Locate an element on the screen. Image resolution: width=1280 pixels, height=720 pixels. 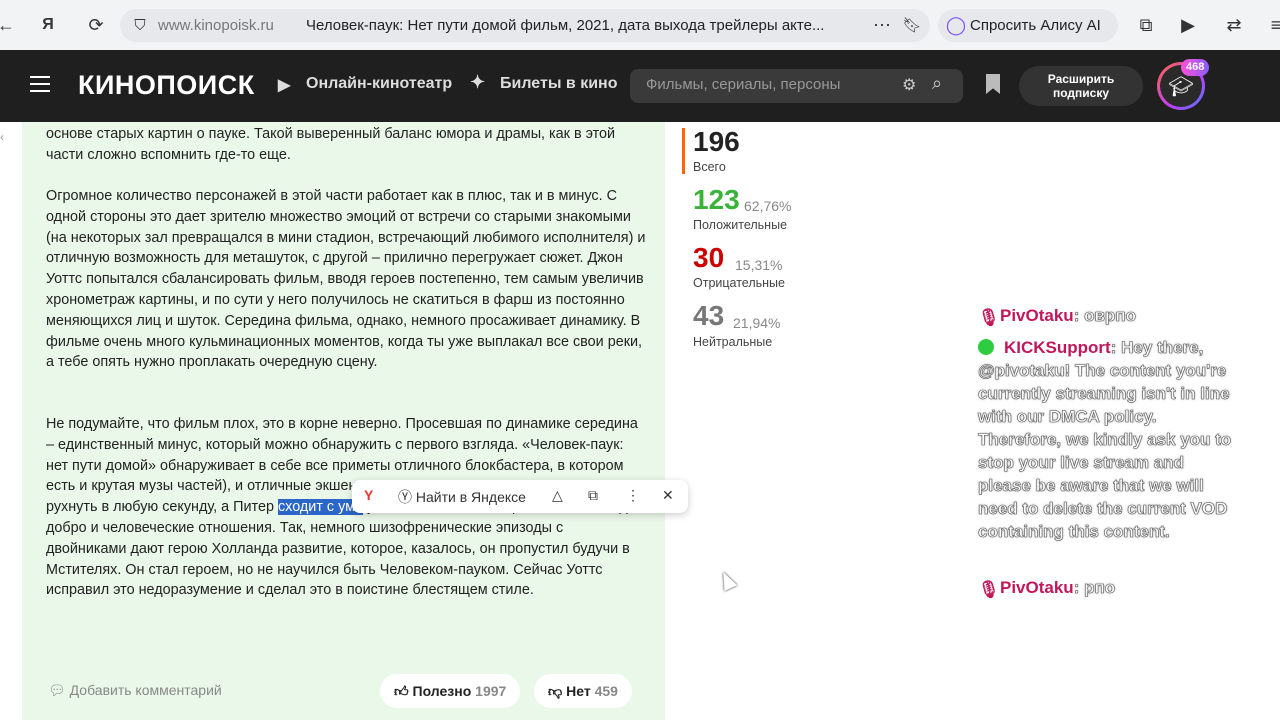
url-domain: www.kinopoisk.ru is located at coordinates (216, 25).